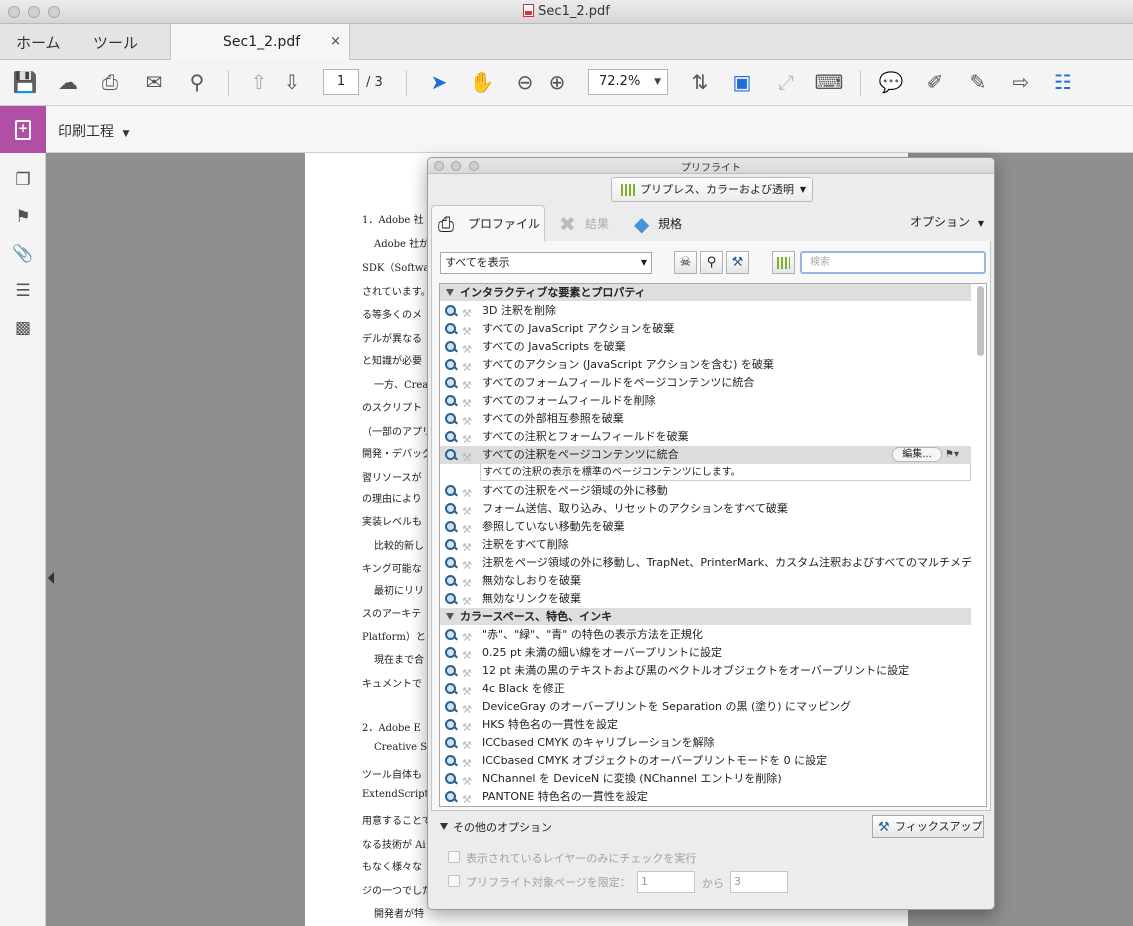  What do you see at coordinates (705, 383) in the screenshot?
I see `fixup-list-item: ⚒ すべてのフォームフィールドをページコンテンツに統合` at bounding box center [705, 383].